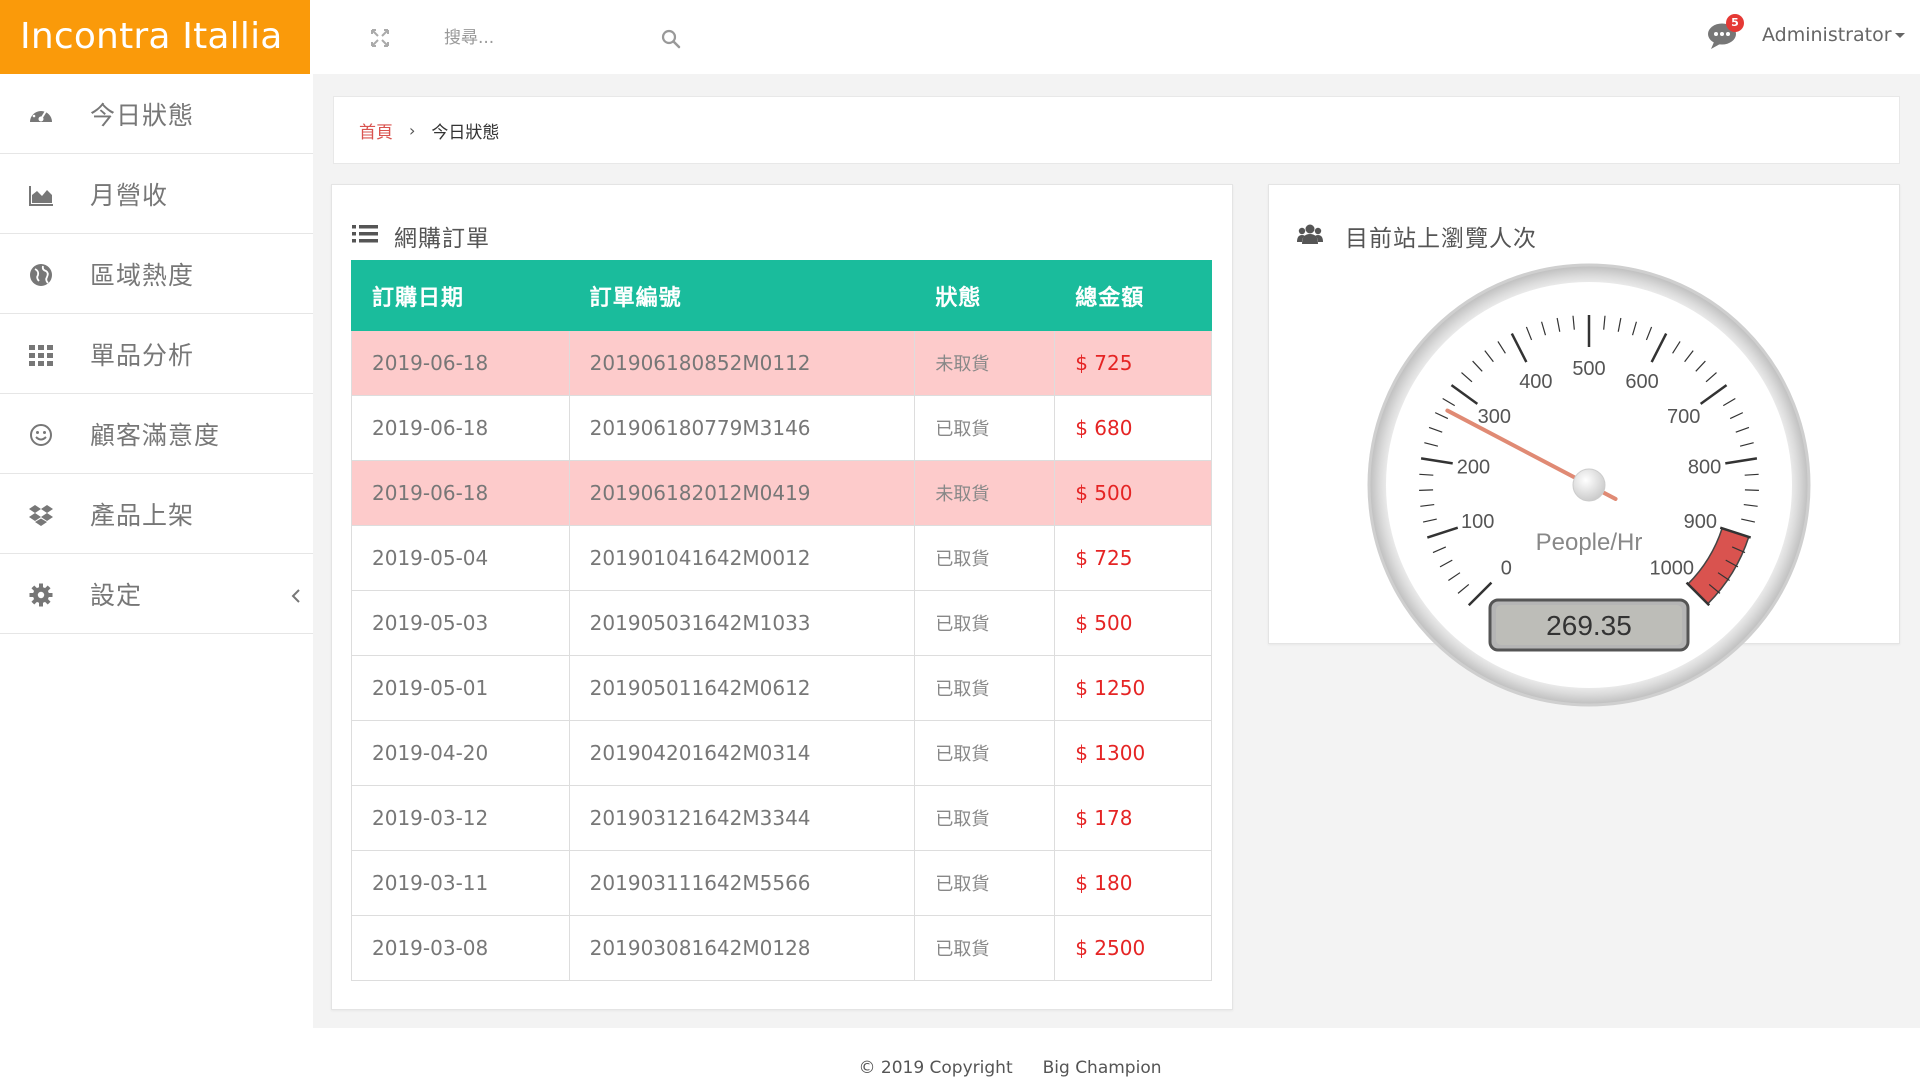  What do you see at coordinates (156, 434) in the screenshot?
I see `sidebar-item-customer-satisfaction: 顧客滿意度` at bounding box center [156, 434].